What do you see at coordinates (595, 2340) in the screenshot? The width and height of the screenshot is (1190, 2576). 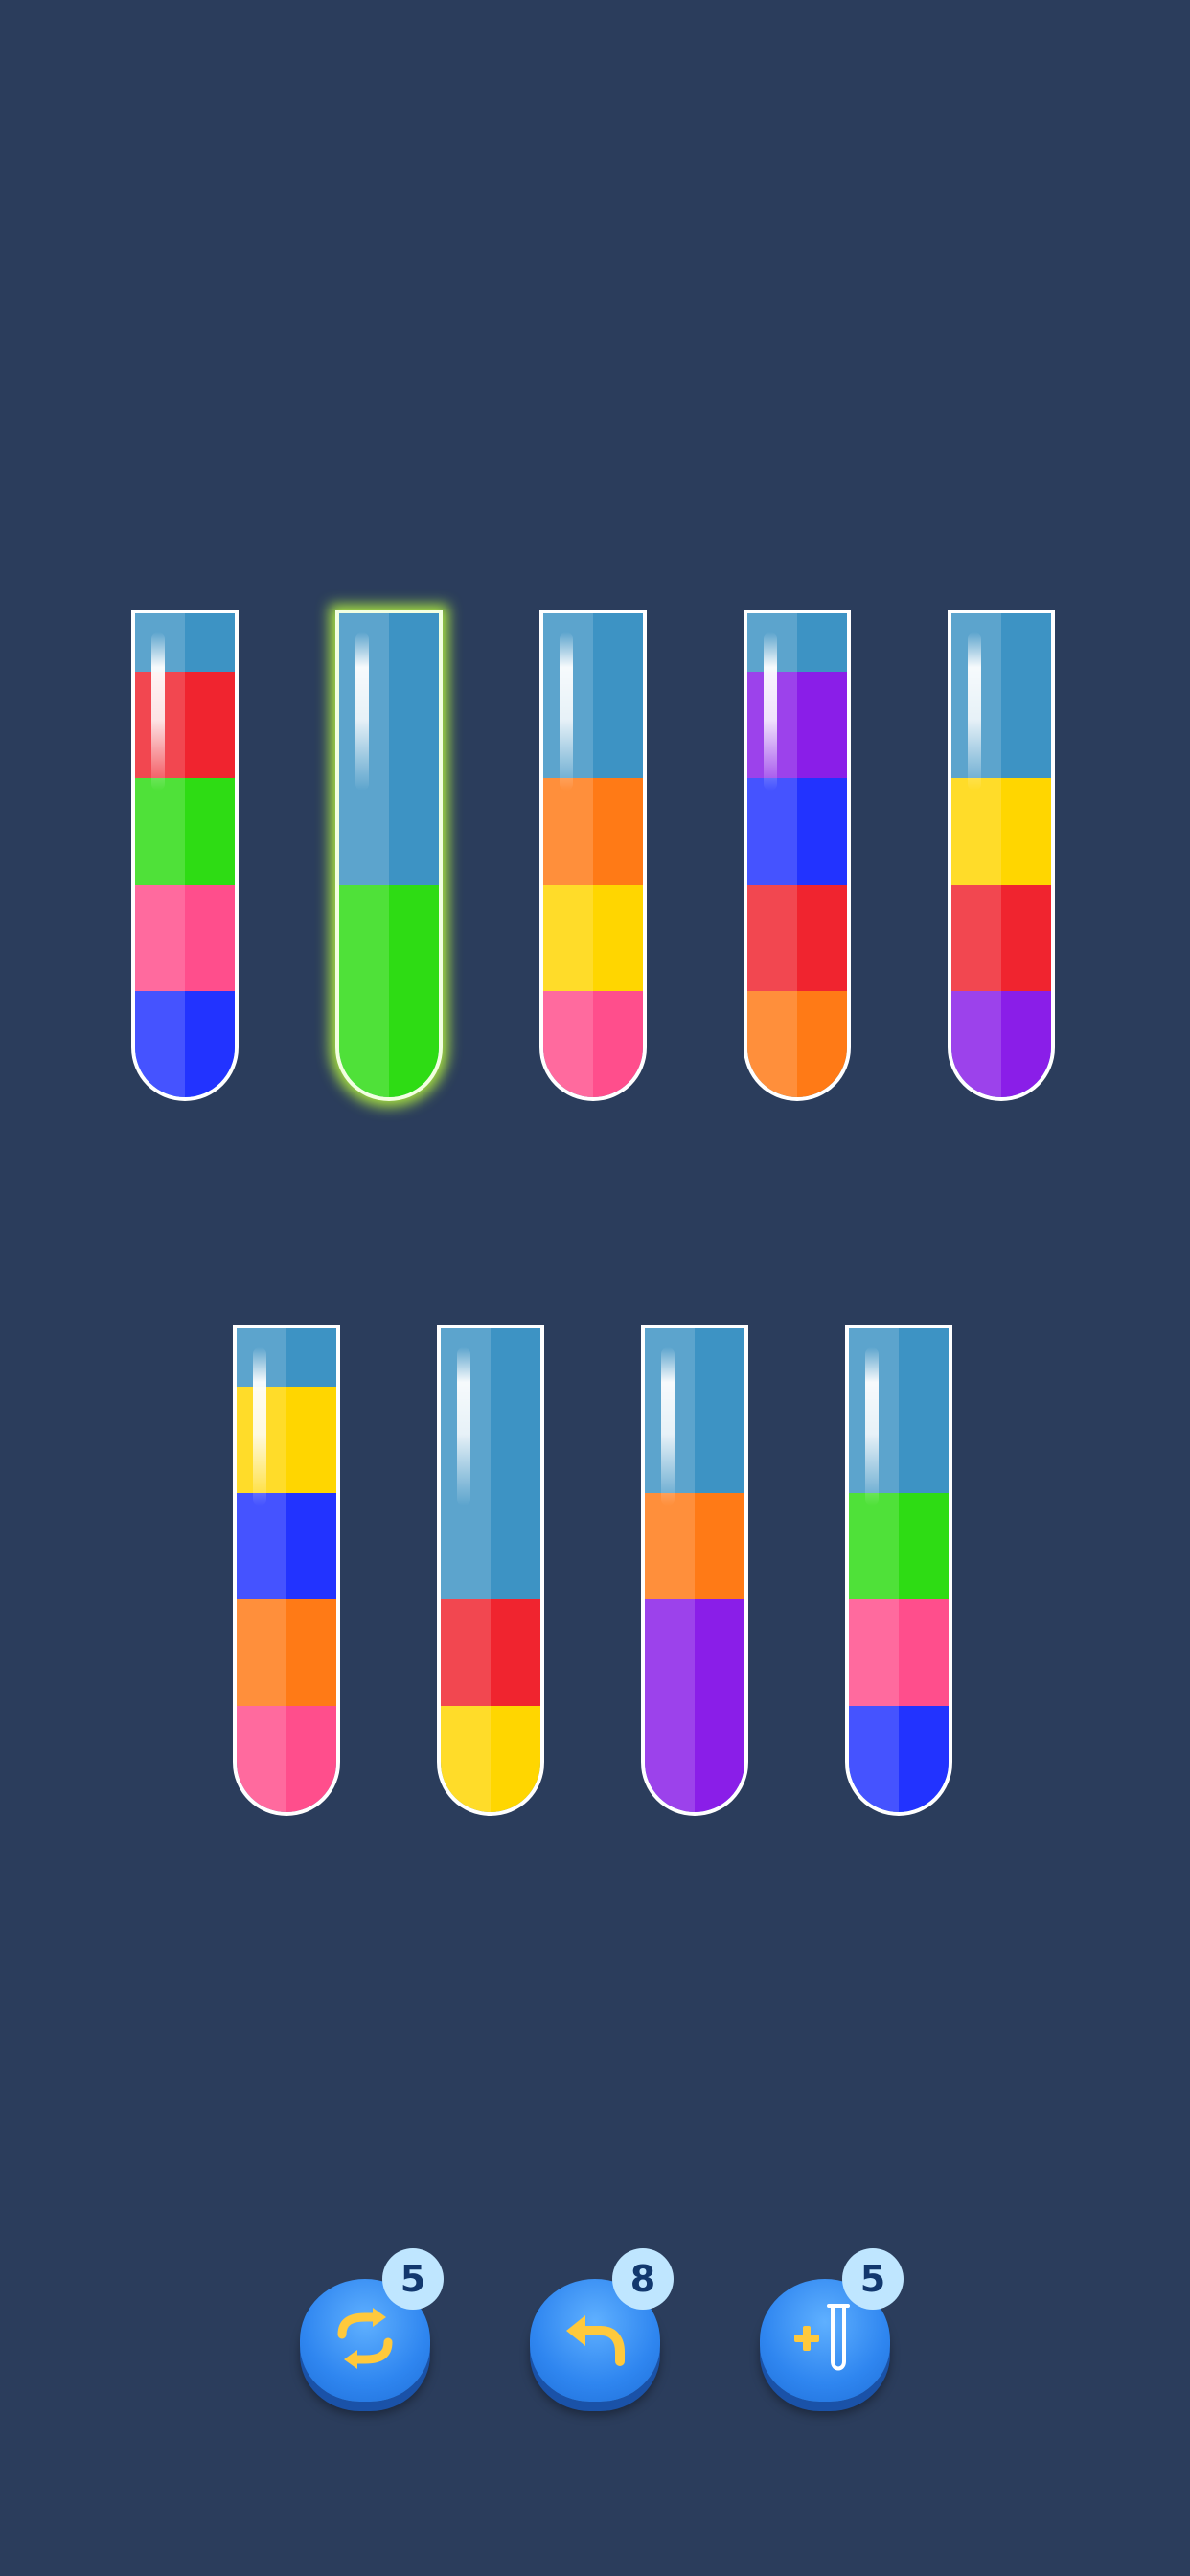 I see `undo-icon` at bounding box center [595, 2340].